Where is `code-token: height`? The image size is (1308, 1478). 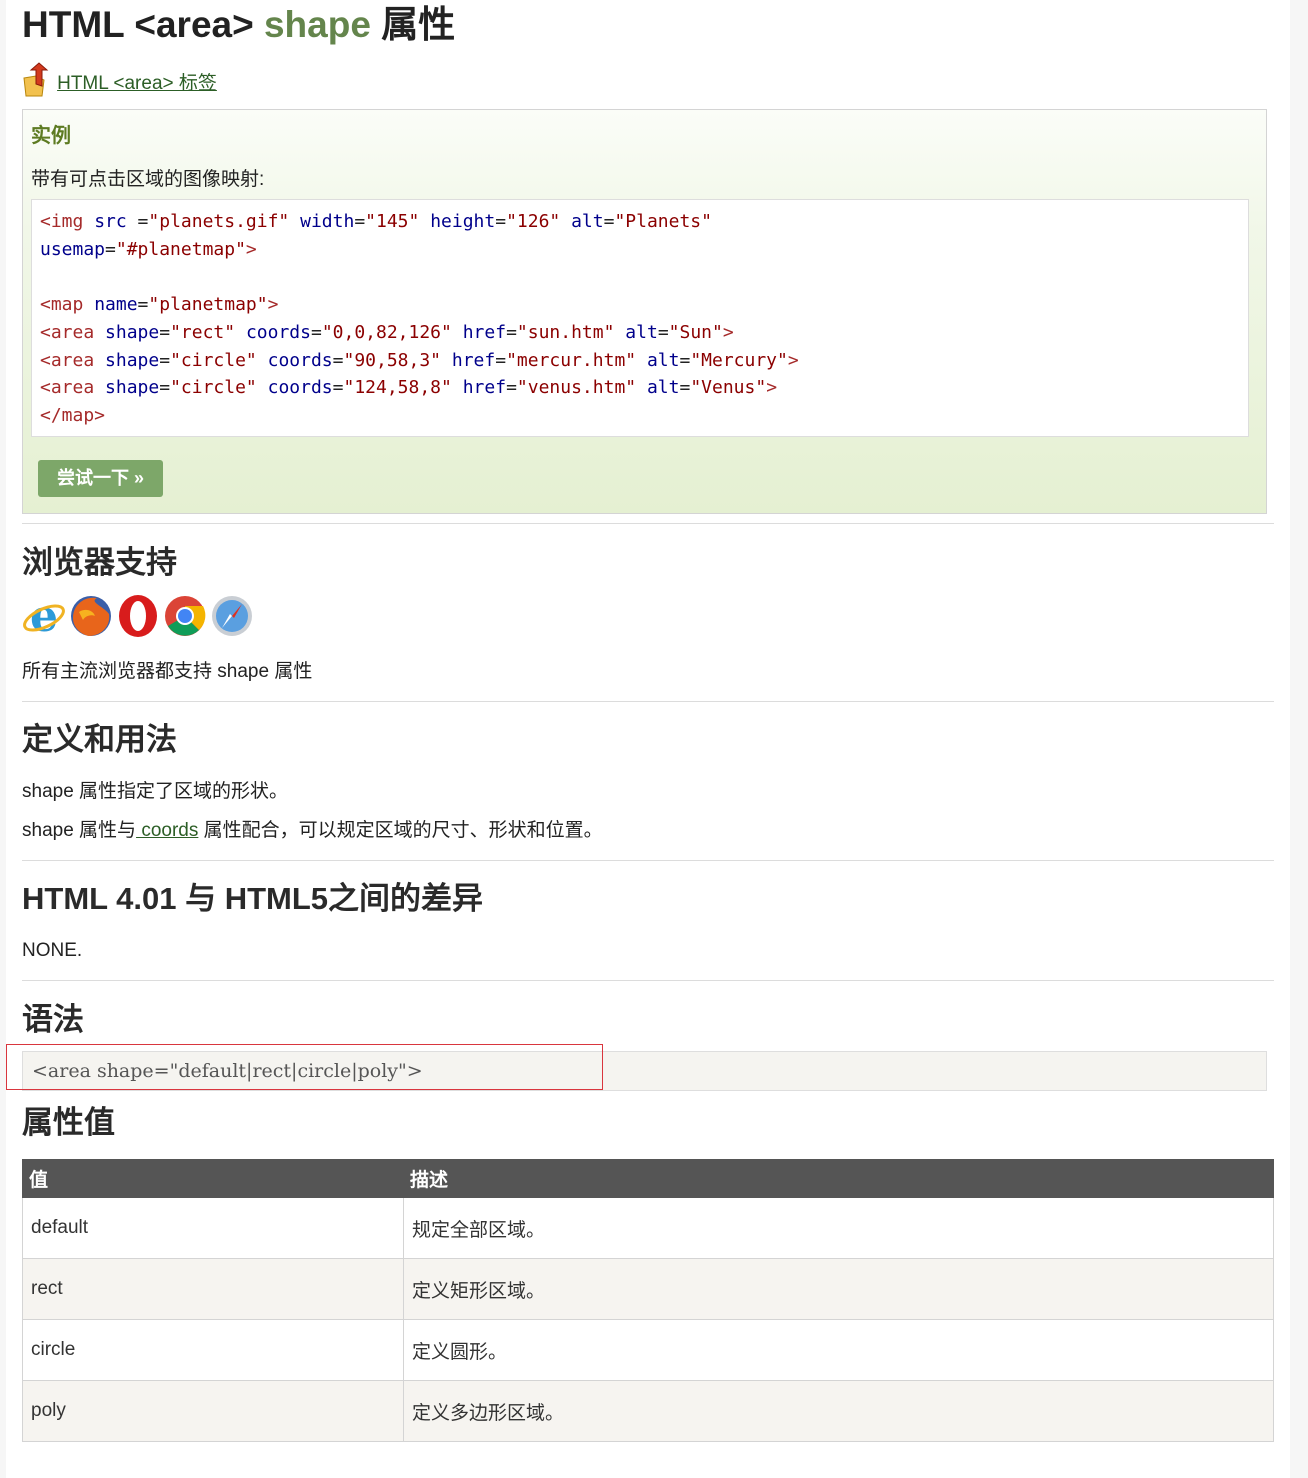
code-token: height is located at coordinates (463, 221).